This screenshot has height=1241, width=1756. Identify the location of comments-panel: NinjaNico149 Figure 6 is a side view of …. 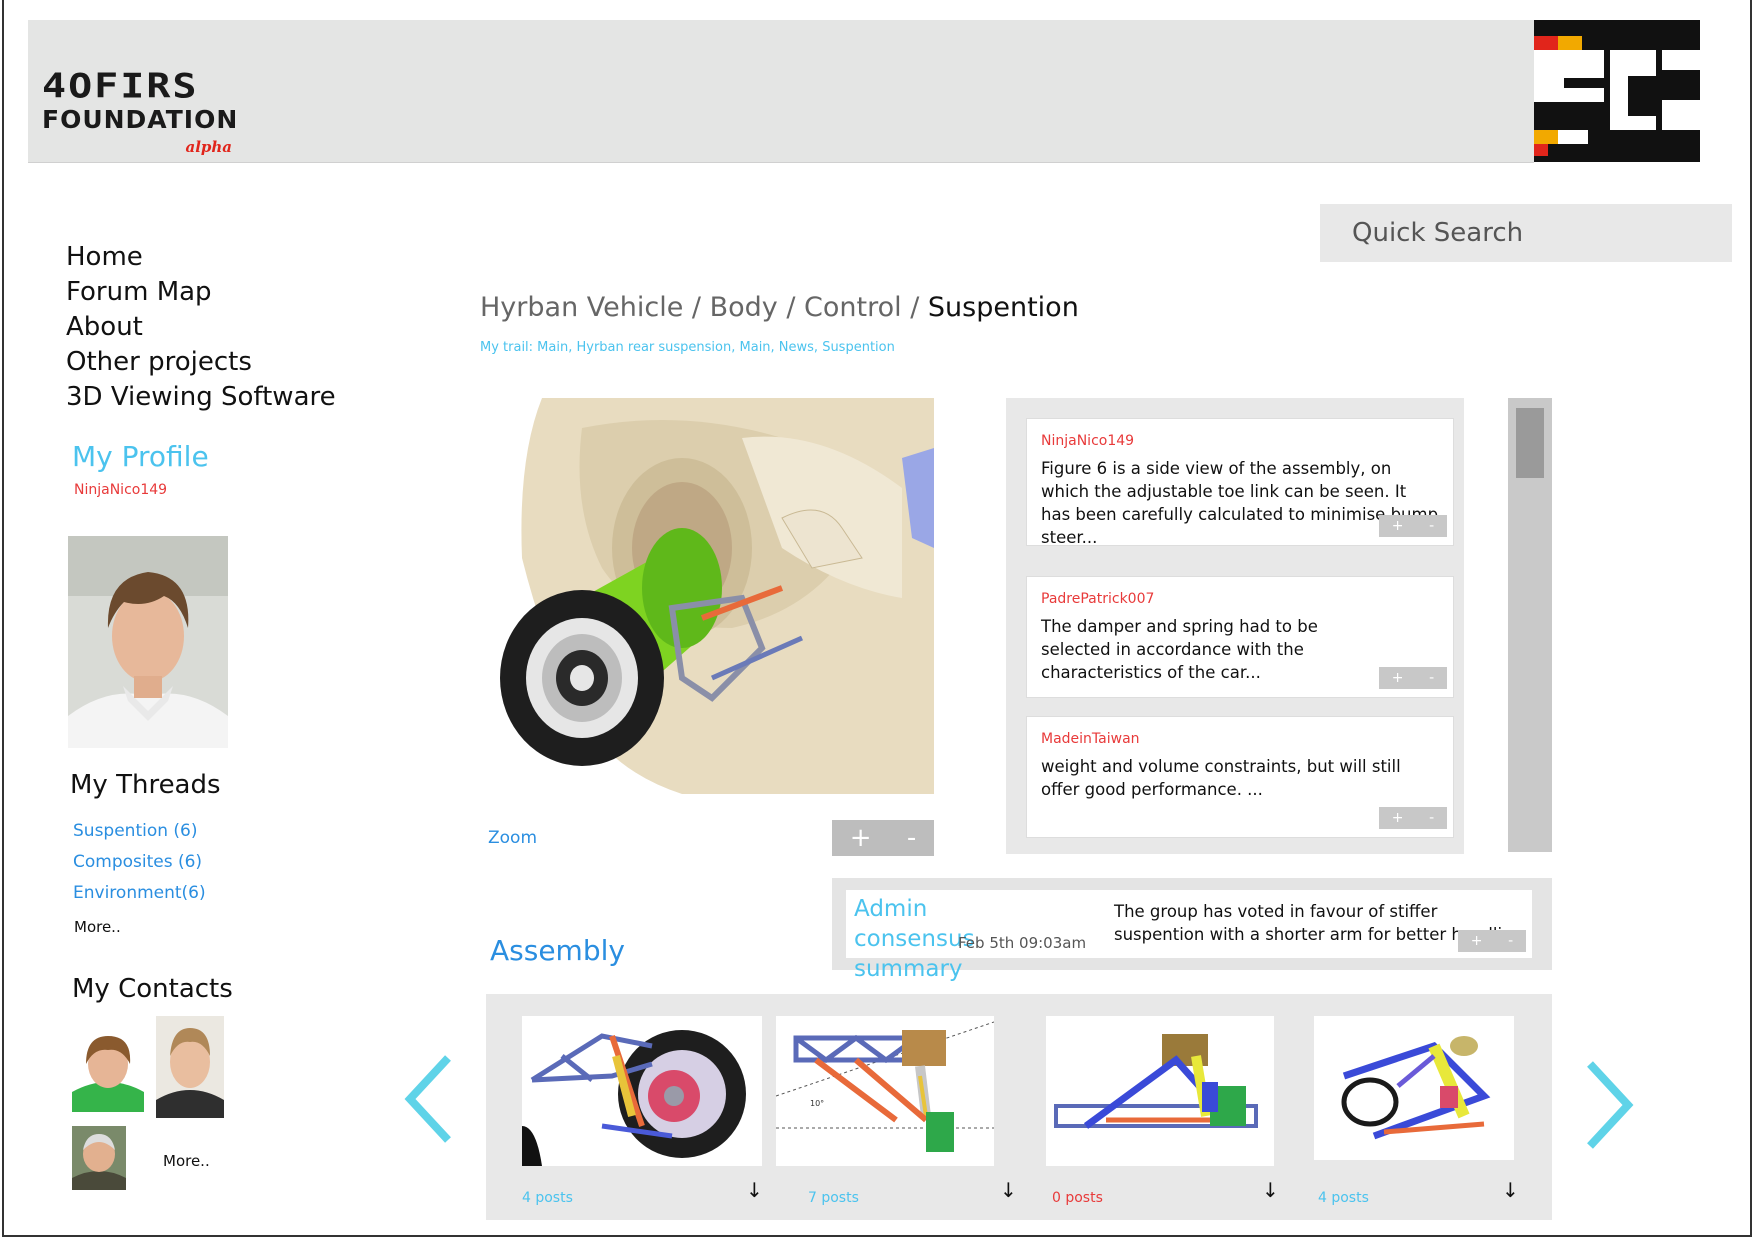
(1235, 626).